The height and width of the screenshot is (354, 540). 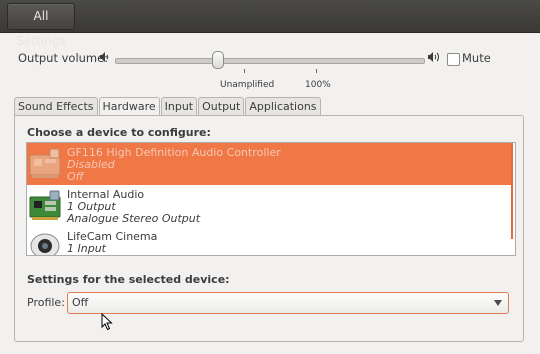 What do you see at coordinates (107, 323) in the screenshot?
I see `mouse-pointer-icon` at bounding box center [107, 323].